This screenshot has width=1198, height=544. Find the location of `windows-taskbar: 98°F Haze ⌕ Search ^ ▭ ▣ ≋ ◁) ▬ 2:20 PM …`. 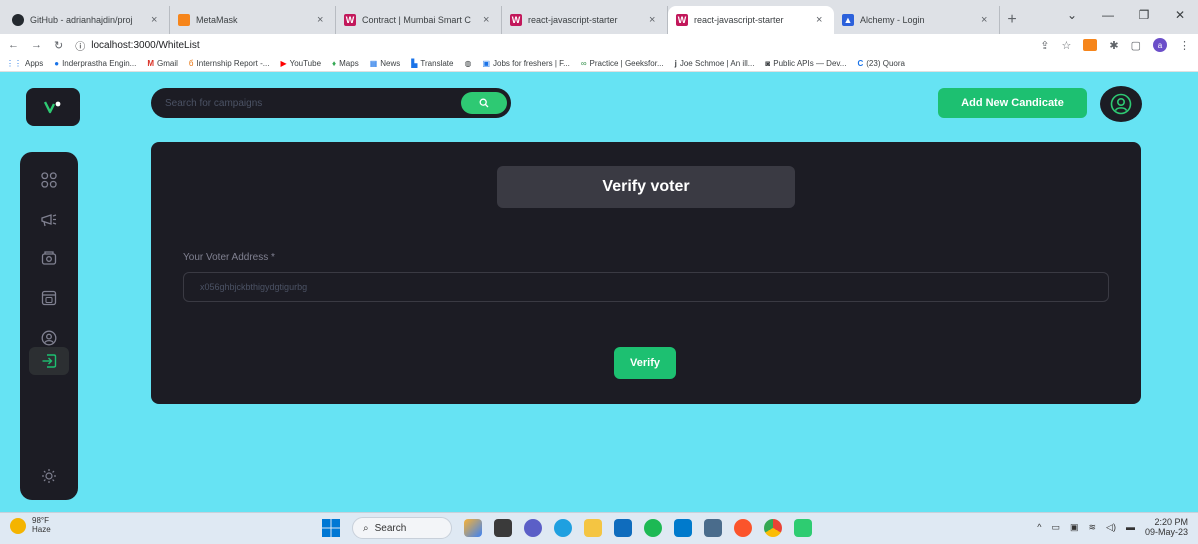

windows-taskbar: 98°F Haze ⌕ Search ^ ▭ ▣ ≋ ◁) ▬ 2:20 PM … is located at coordinates (599, 528).